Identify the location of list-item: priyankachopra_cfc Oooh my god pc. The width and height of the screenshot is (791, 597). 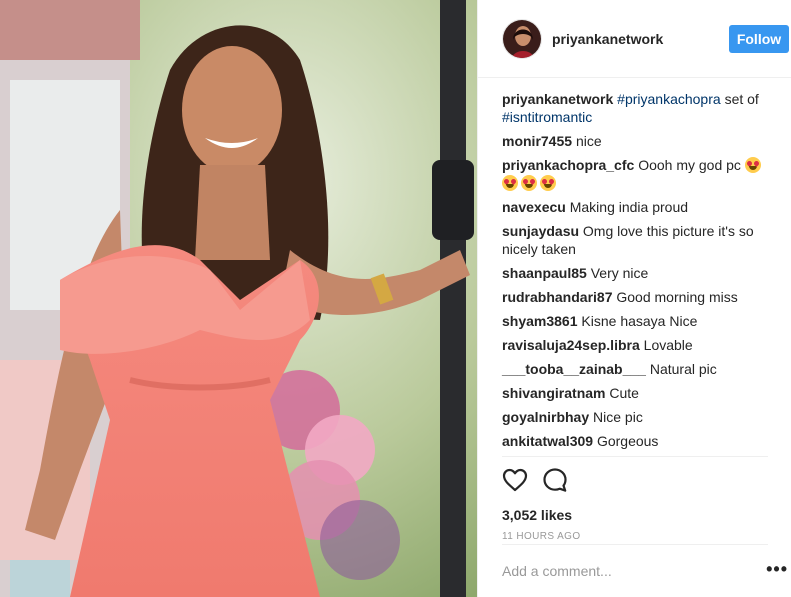
(638, 174).